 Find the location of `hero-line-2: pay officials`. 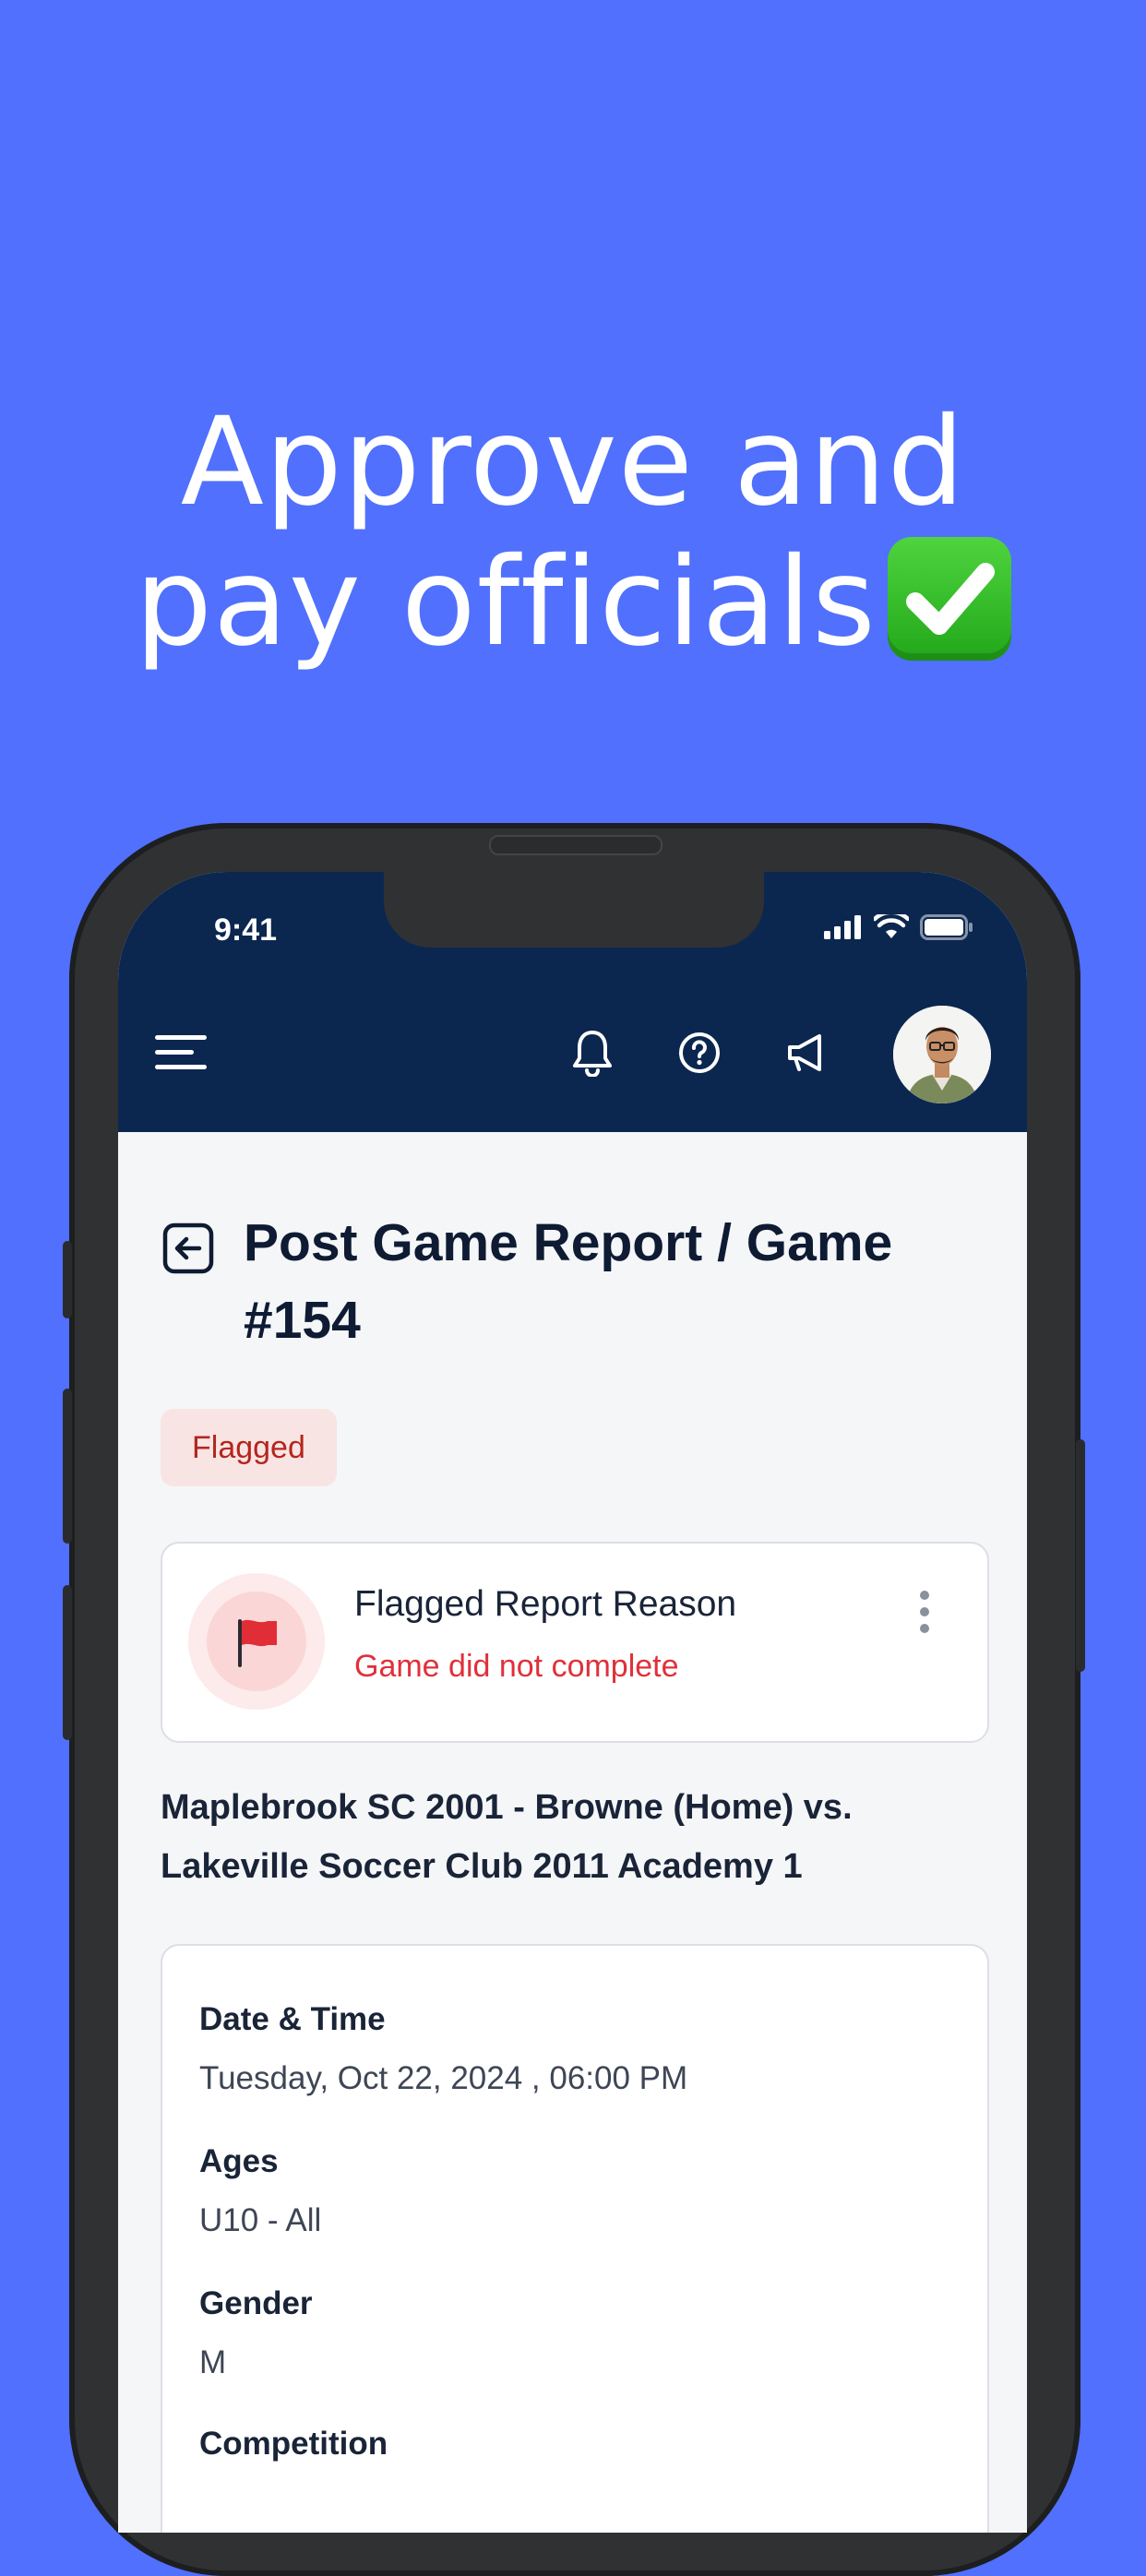

hero-line-2: pay officials is located at coordinates (573, 603).